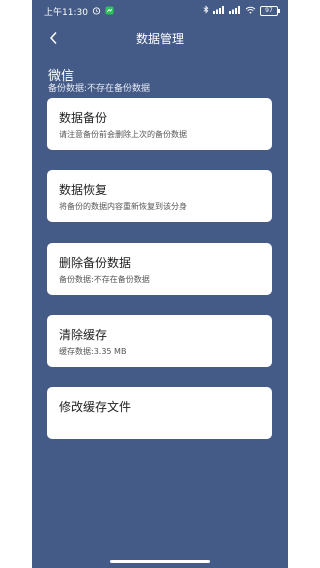  I want to click on status-bar: 上午11:30 97, so click(160, 11).